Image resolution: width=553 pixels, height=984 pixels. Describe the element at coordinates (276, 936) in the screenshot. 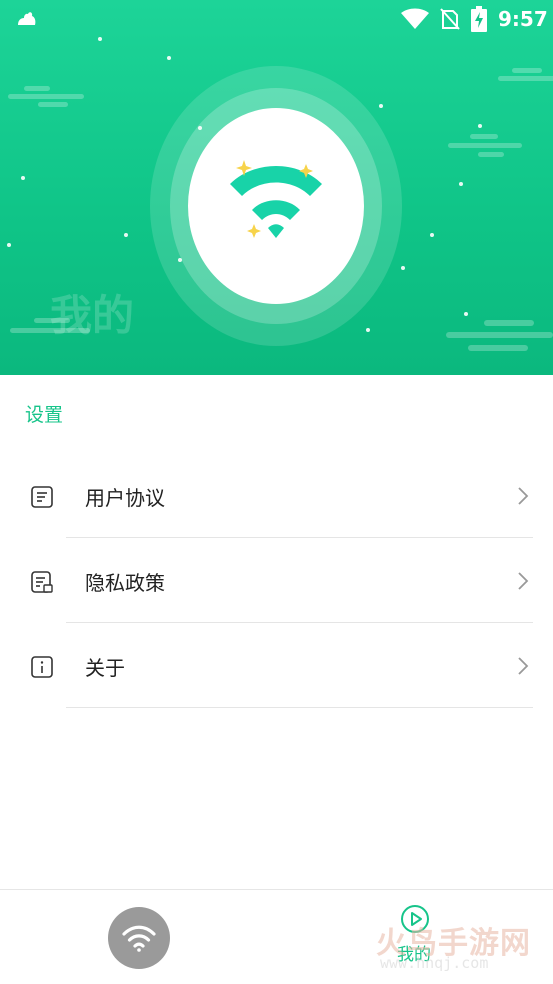

I see `bottom-navigation: 我的 火鸟手游网 www.hnqj.com` at that location.